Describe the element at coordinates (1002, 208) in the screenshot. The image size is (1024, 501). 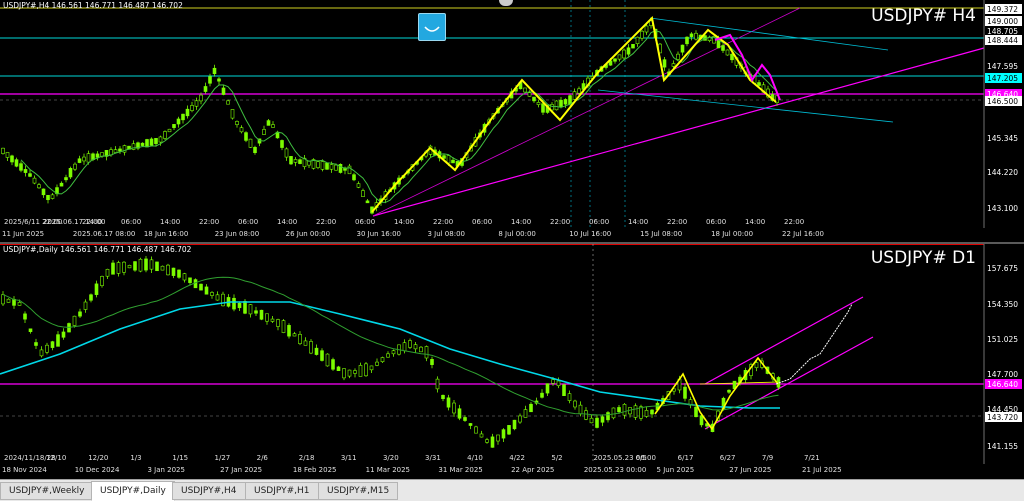
I see `price-label: 143.100` at that location.